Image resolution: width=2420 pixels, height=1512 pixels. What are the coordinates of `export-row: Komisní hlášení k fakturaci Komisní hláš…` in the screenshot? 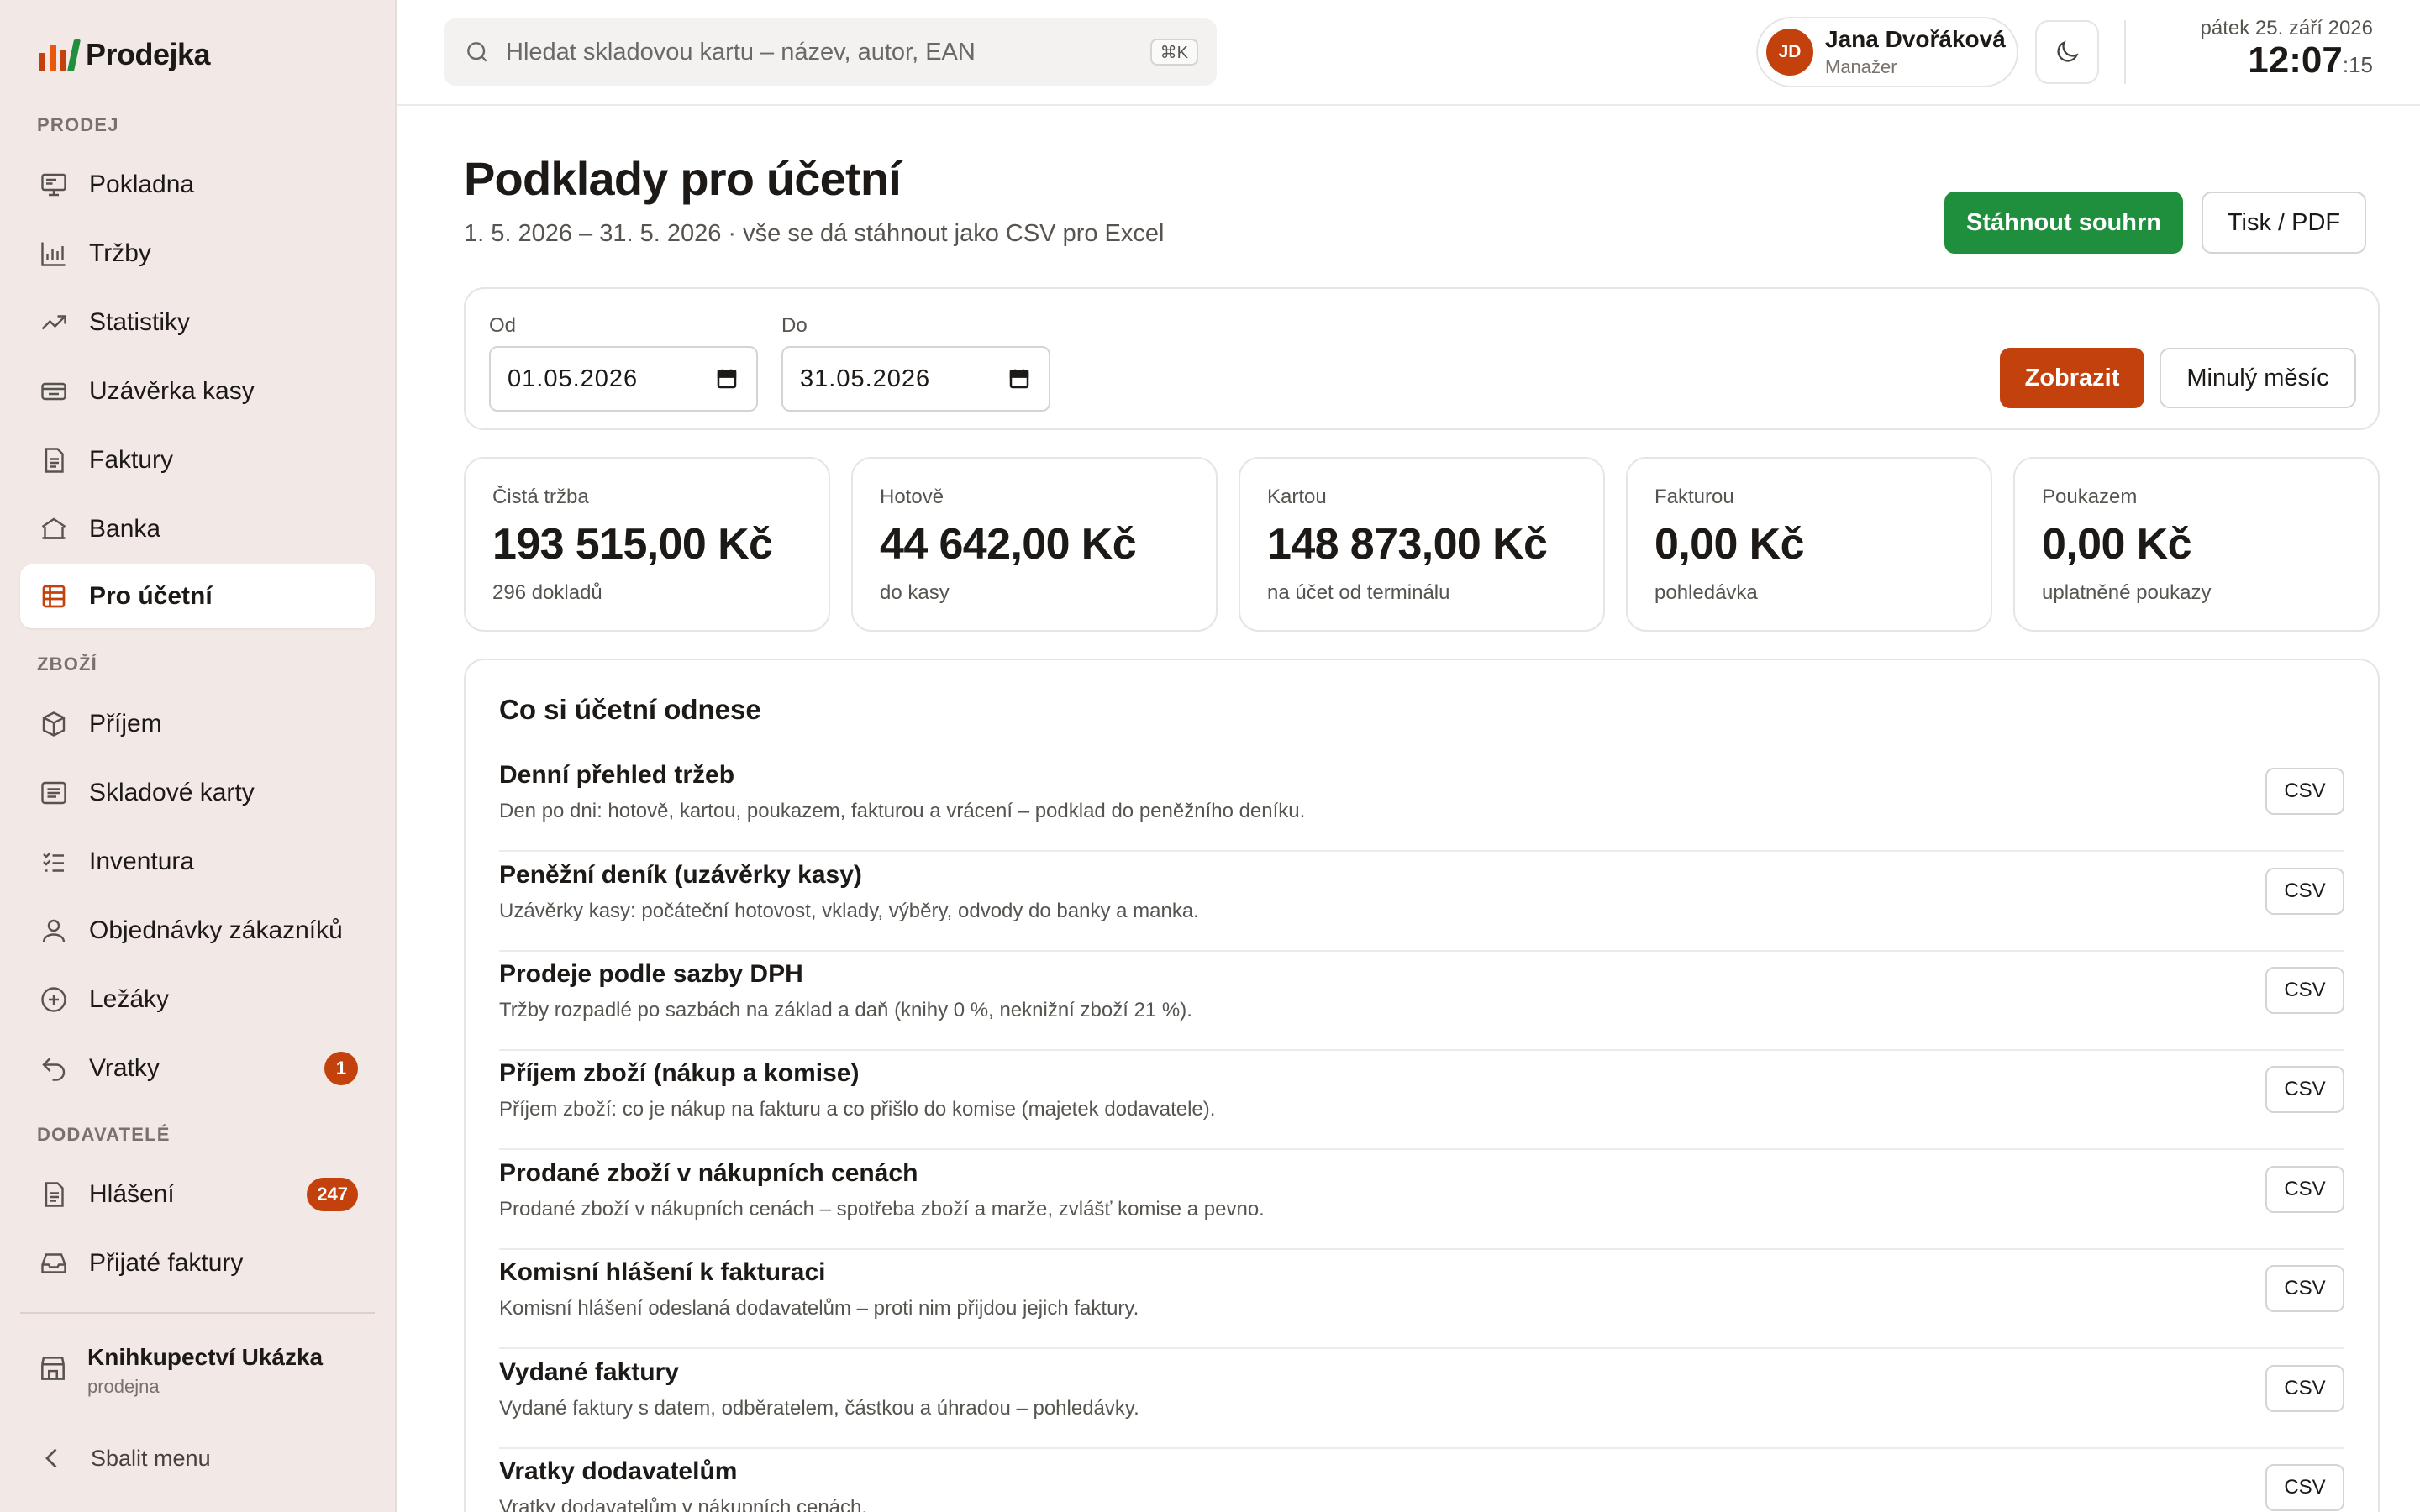 It's located at (1421, 1299).